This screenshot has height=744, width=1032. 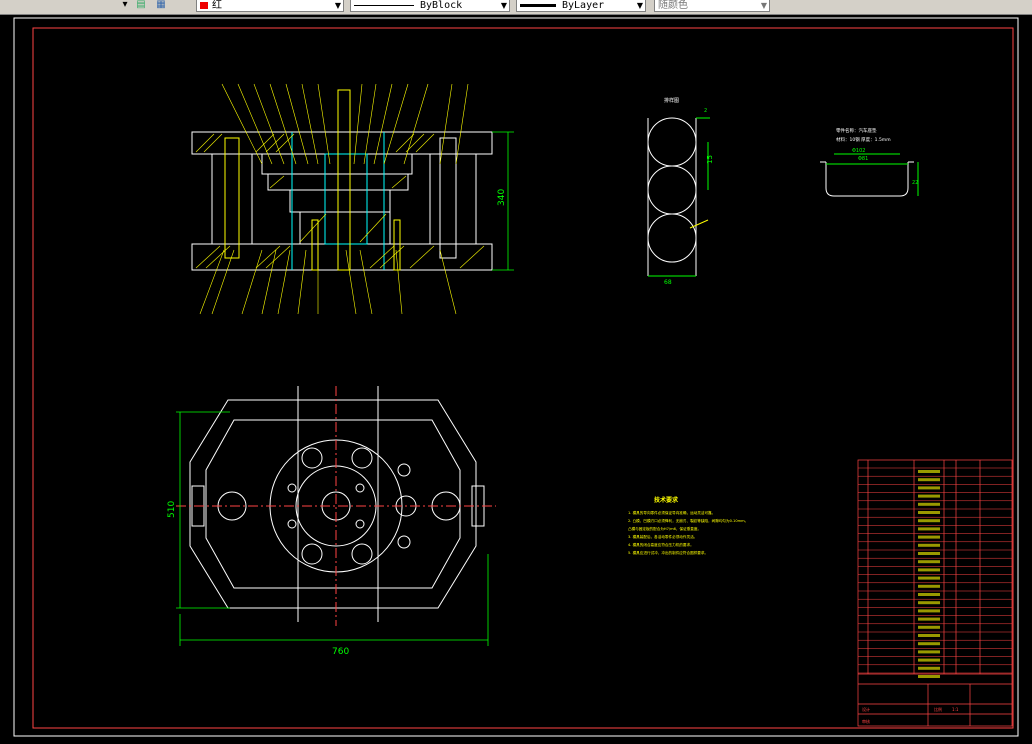 I want to click on linetype-preview, so click(x=384, y=5).